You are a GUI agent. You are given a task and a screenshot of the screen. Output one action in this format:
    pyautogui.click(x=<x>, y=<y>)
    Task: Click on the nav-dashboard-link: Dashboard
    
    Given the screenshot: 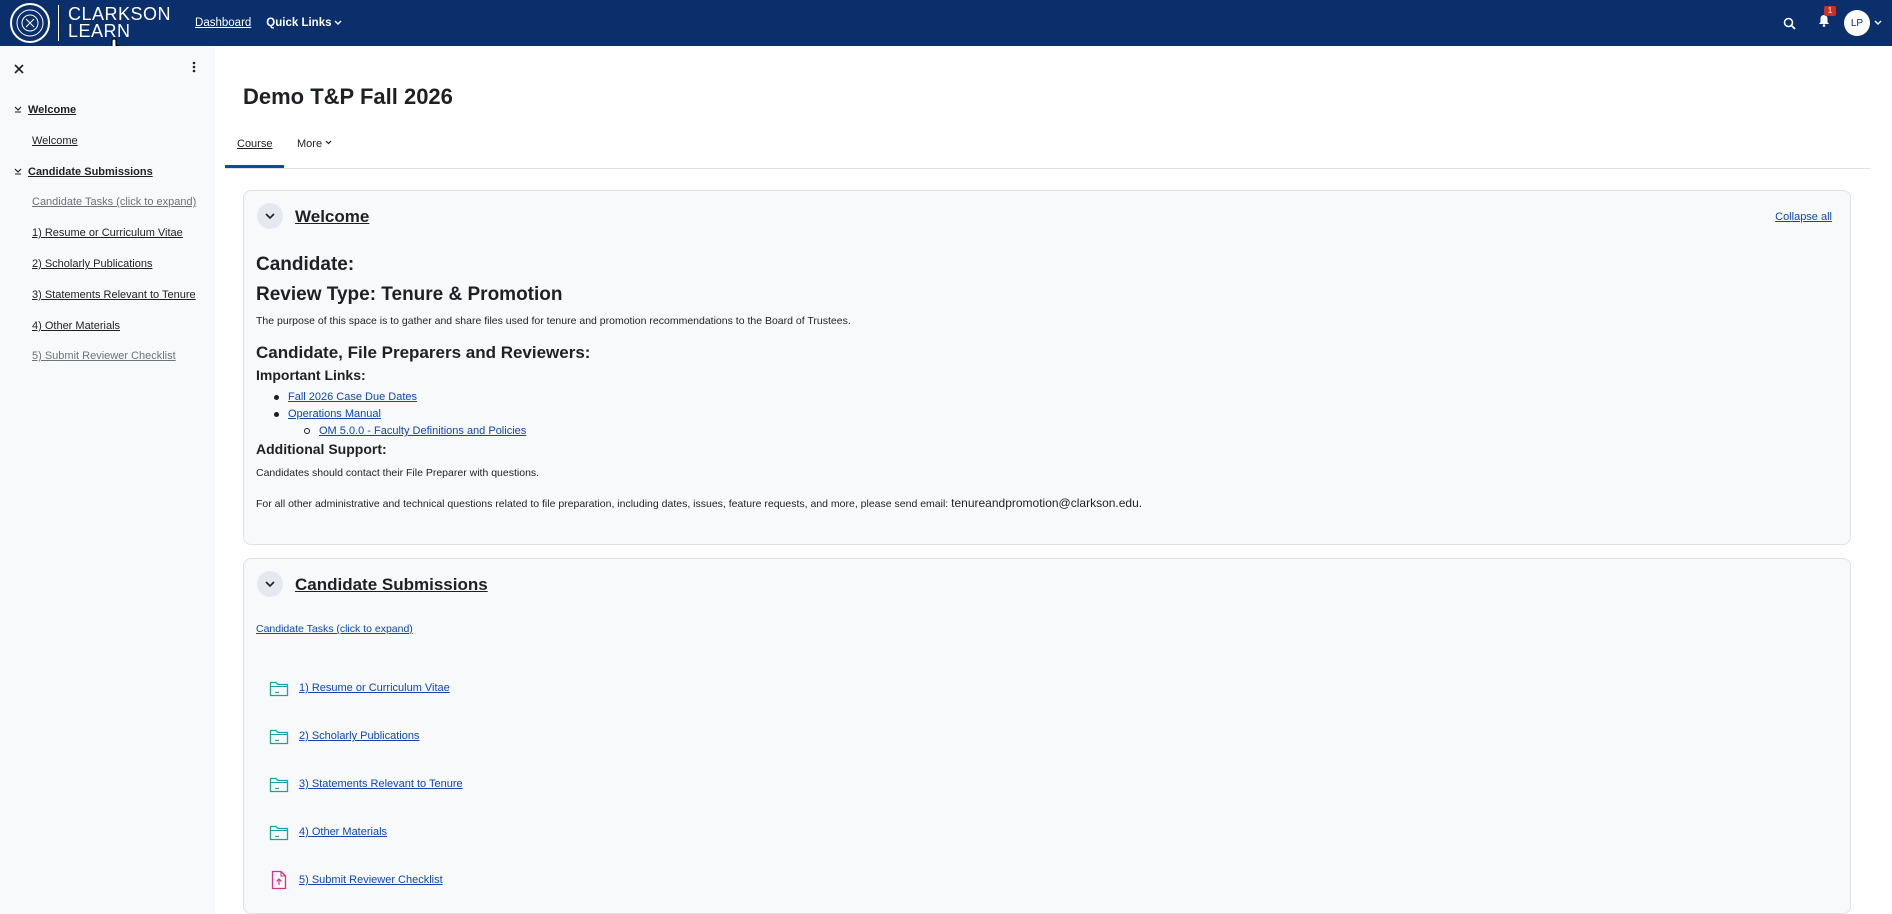 What is the action you would take?
    pyautogui.click(x=223, y=23)
    